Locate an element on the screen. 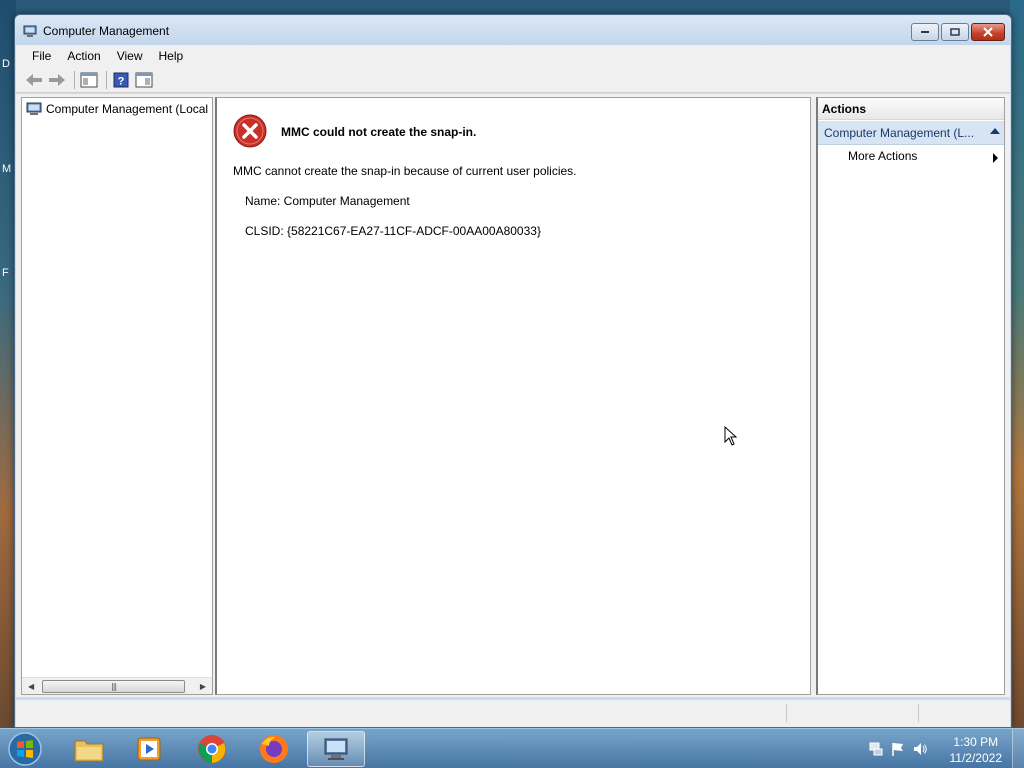  menu-action: Action is located at coordinates (83, 56).